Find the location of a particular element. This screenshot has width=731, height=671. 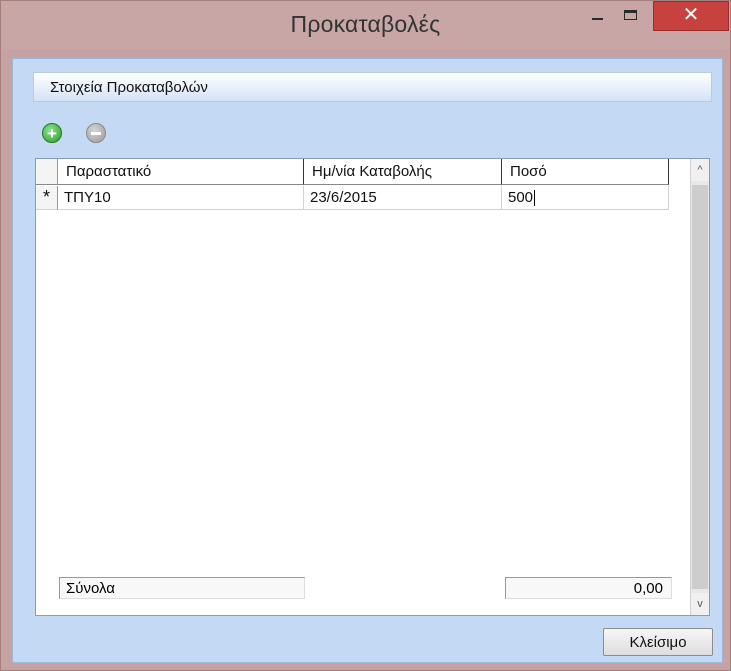

minimize-icon is located at coordinates (597, 19).